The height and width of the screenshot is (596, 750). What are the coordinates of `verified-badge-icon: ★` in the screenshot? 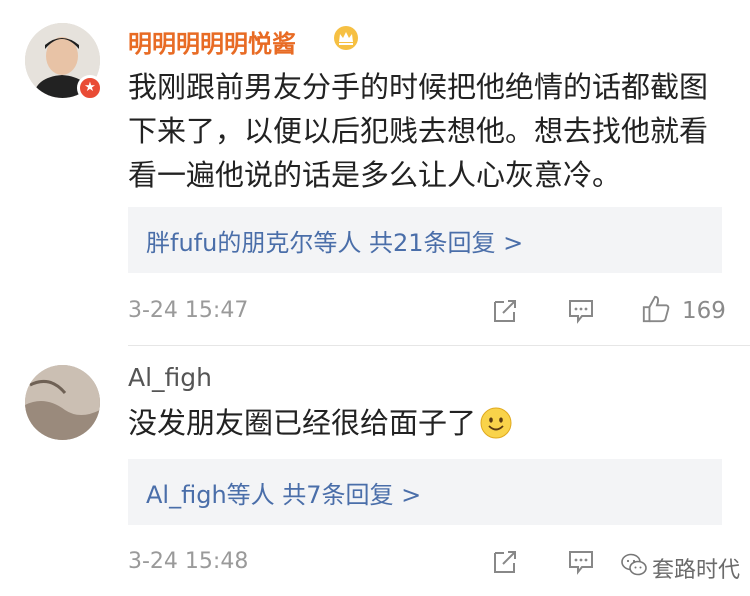 It's located at (90, 88).